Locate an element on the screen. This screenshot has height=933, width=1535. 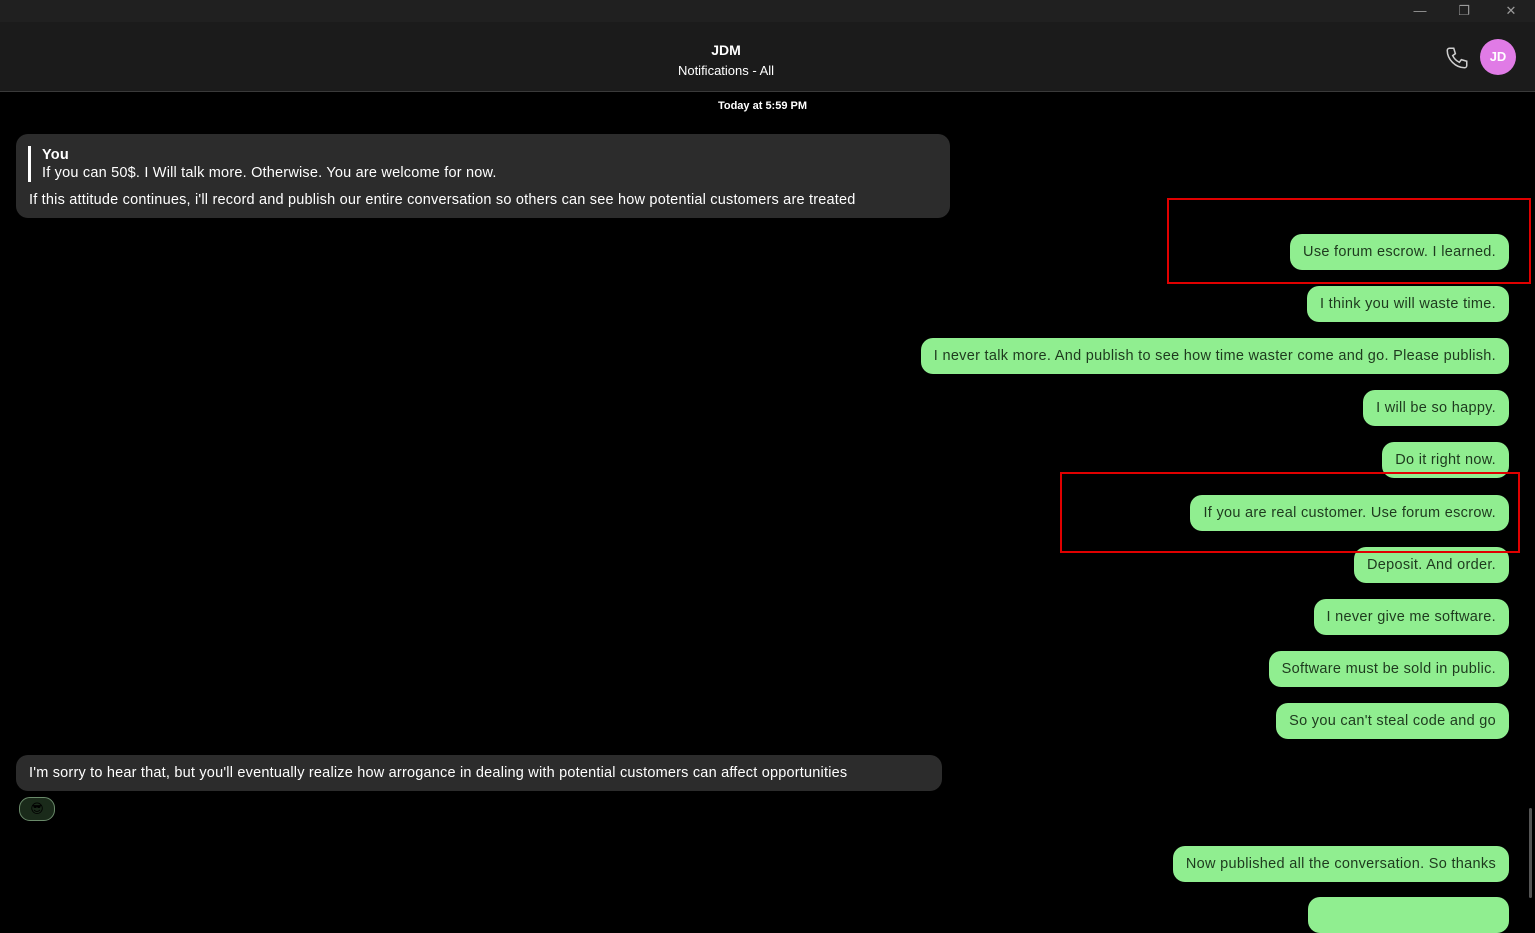
phone-icon is located at coordinates (1457, 58).